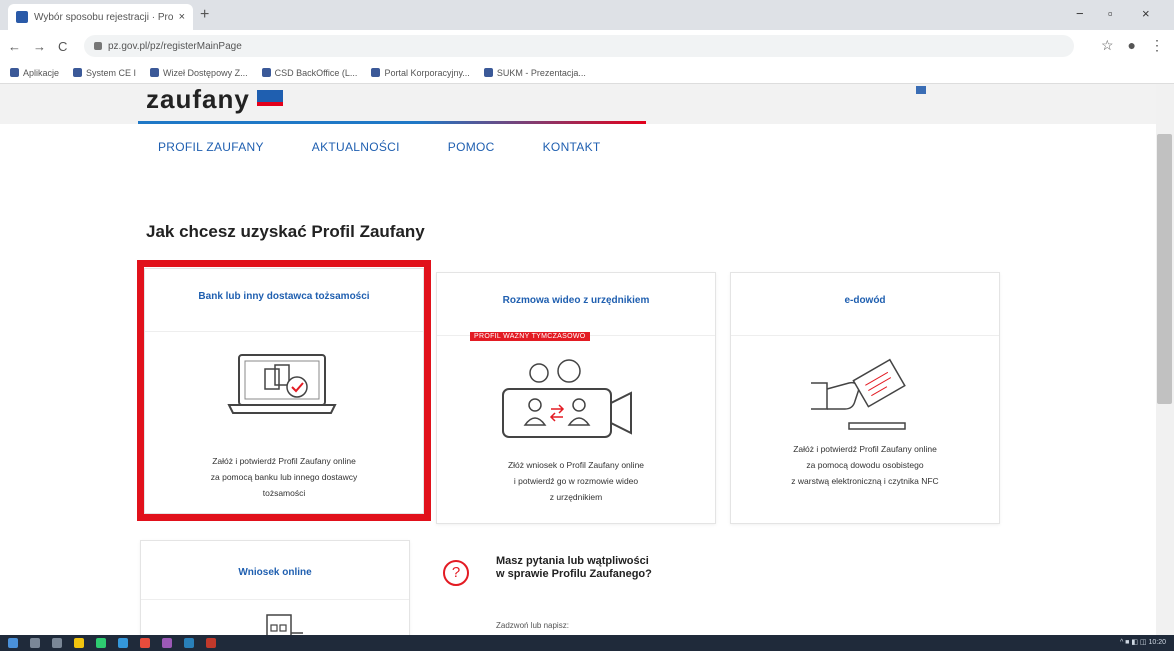 This screenshot has height=651, width=1174. I want to click on form-document-icon, so click(284, 624).